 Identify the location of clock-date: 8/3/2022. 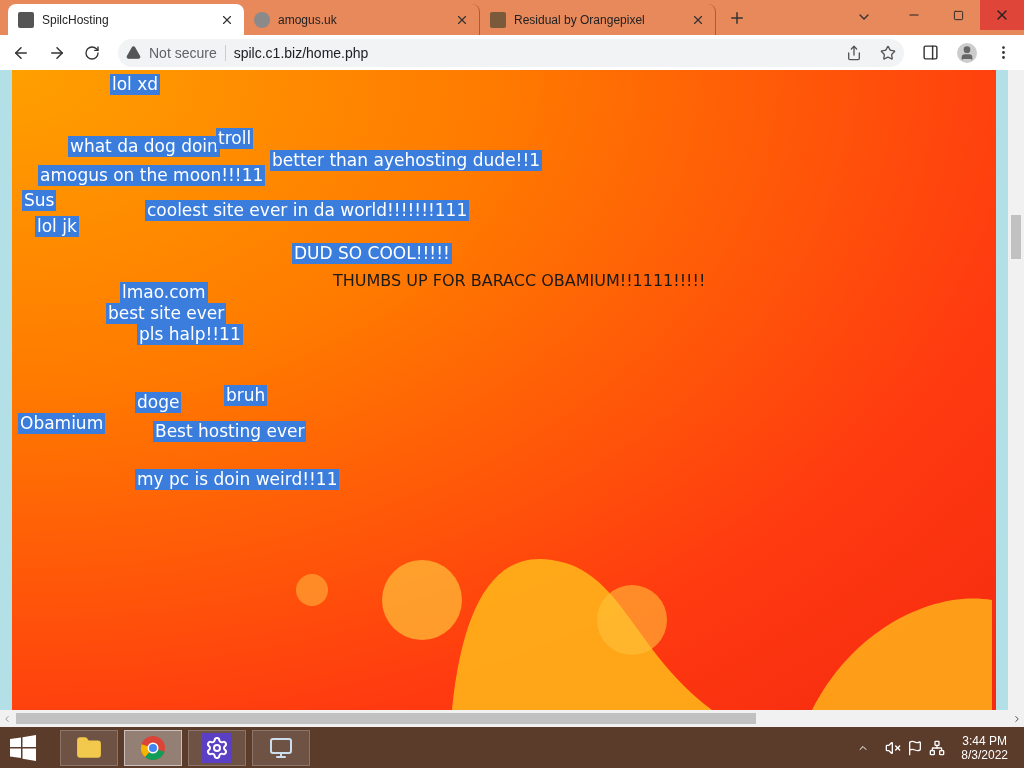
(984, 754).